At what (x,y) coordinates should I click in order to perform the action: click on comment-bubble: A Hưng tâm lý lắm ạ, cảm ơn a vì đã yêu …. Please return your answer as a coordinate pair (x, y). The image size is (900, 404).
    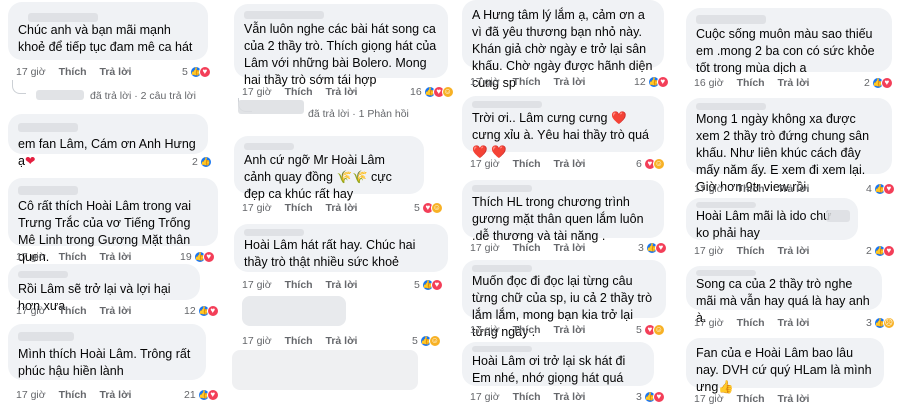
    Looking at the image, I should click on (563, 45).